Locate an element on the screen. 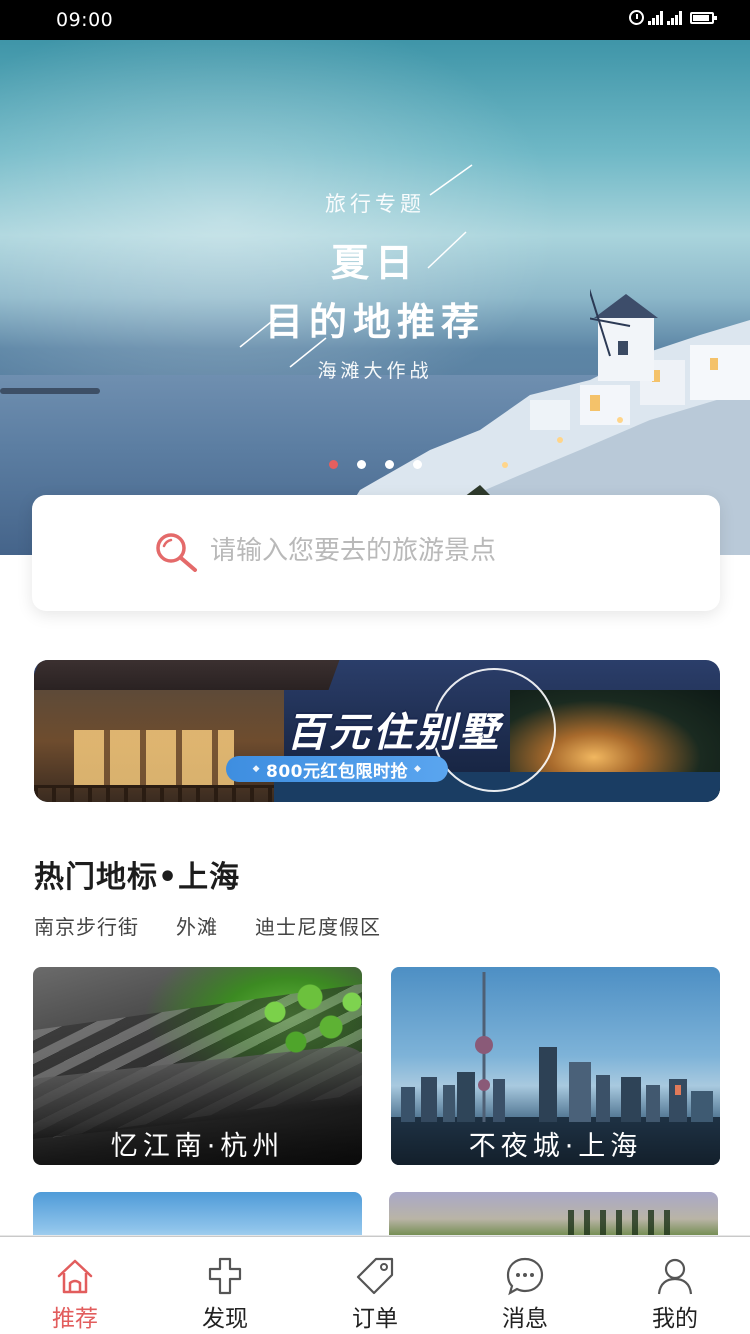 Image resolution: width=750 pixels, height=1334 pixels. message-icon is located at coordinates (525, 1276).